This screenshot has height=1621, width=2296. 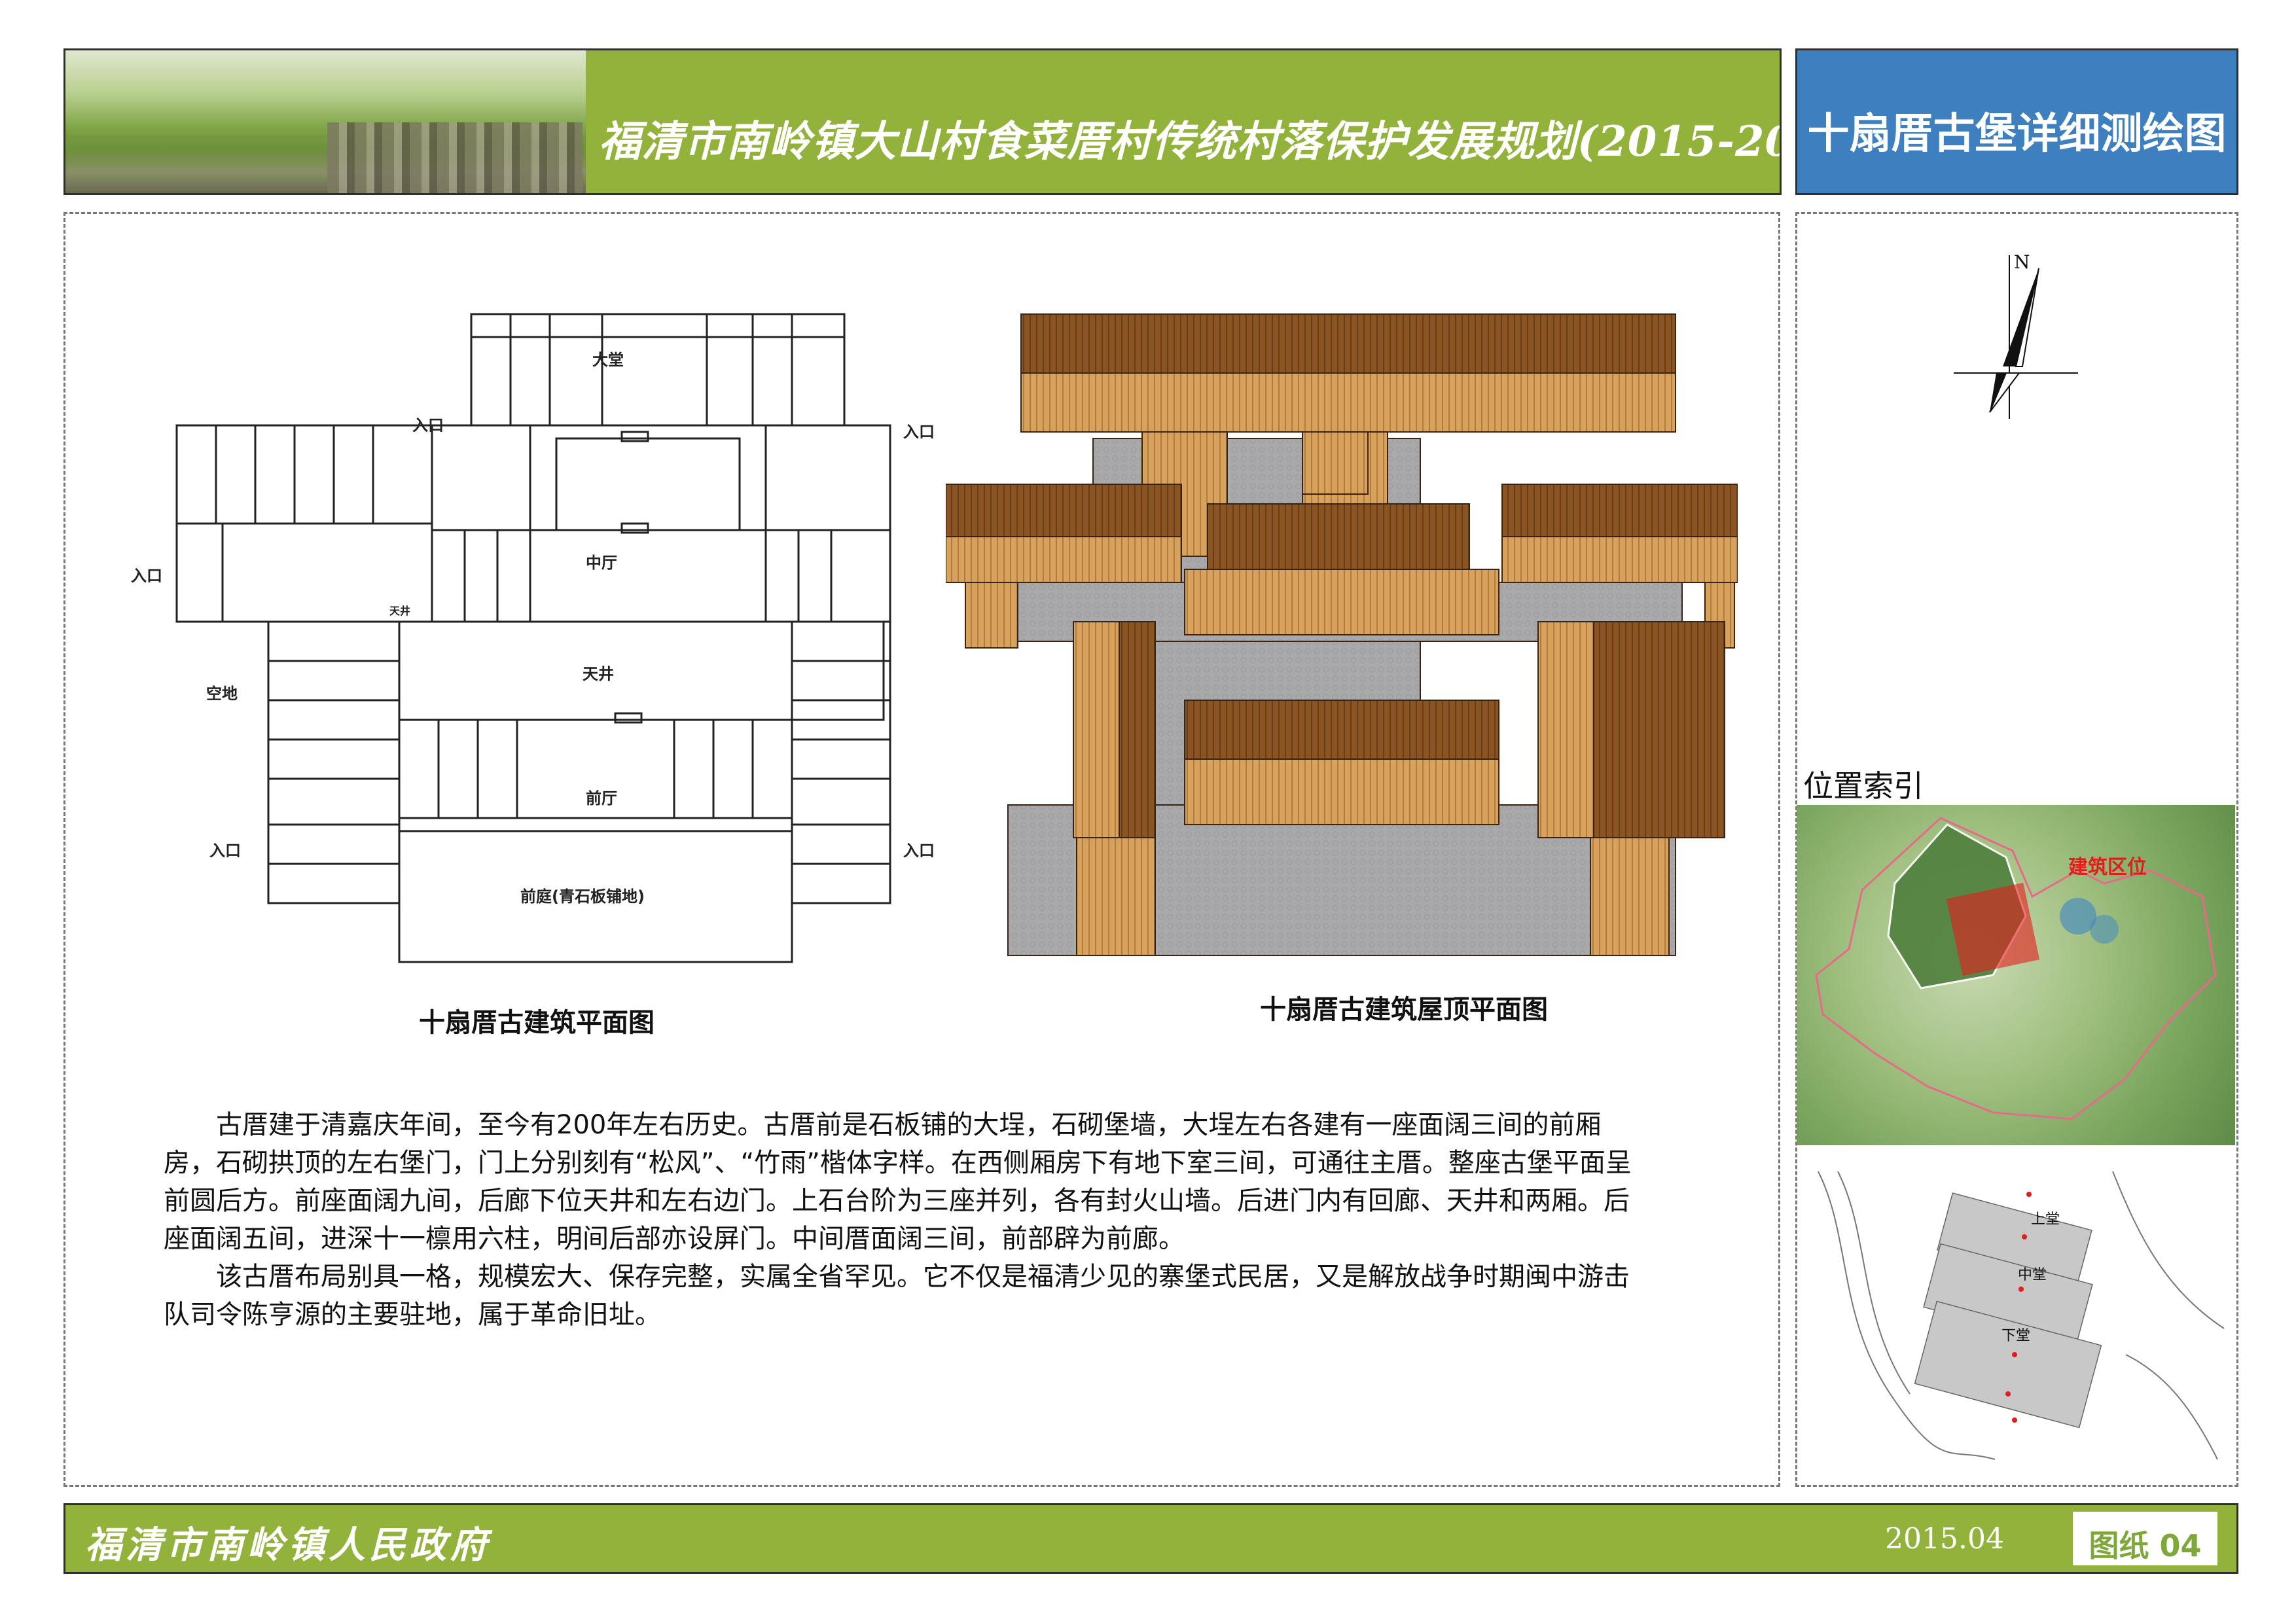 What do you see at coordinates (222, 694) in the screenshot?
I see `label-open-ground: 空地` at bounding box center [222, 694].